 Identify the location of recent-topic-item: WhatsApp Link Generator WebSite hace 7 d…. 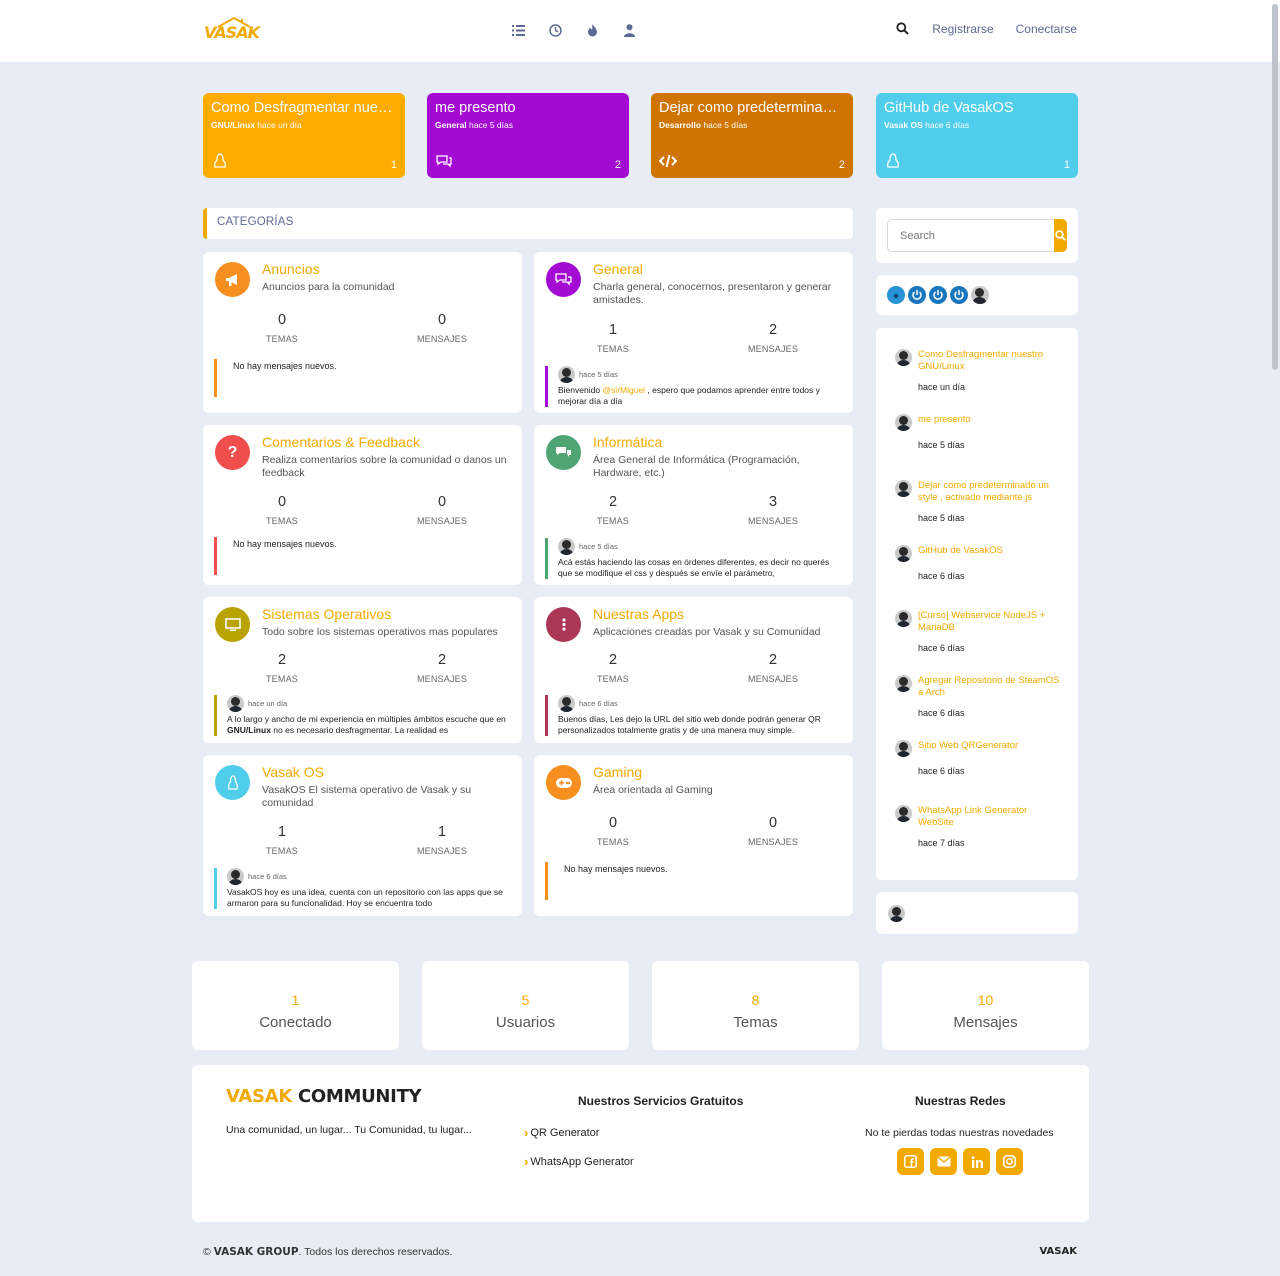
(979, 826).